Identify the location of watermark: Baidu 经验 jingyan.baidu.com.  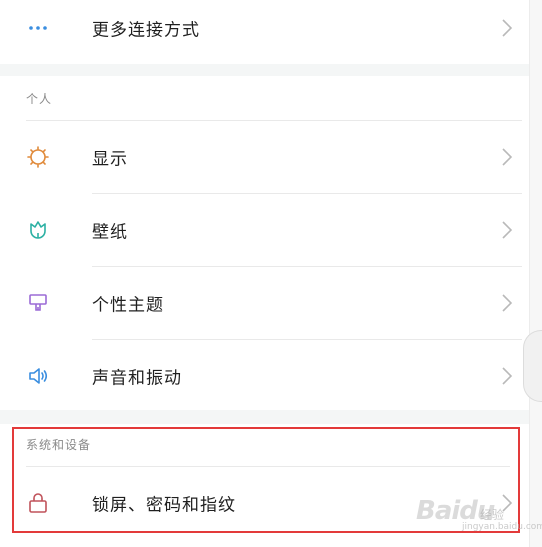
(475, 512).